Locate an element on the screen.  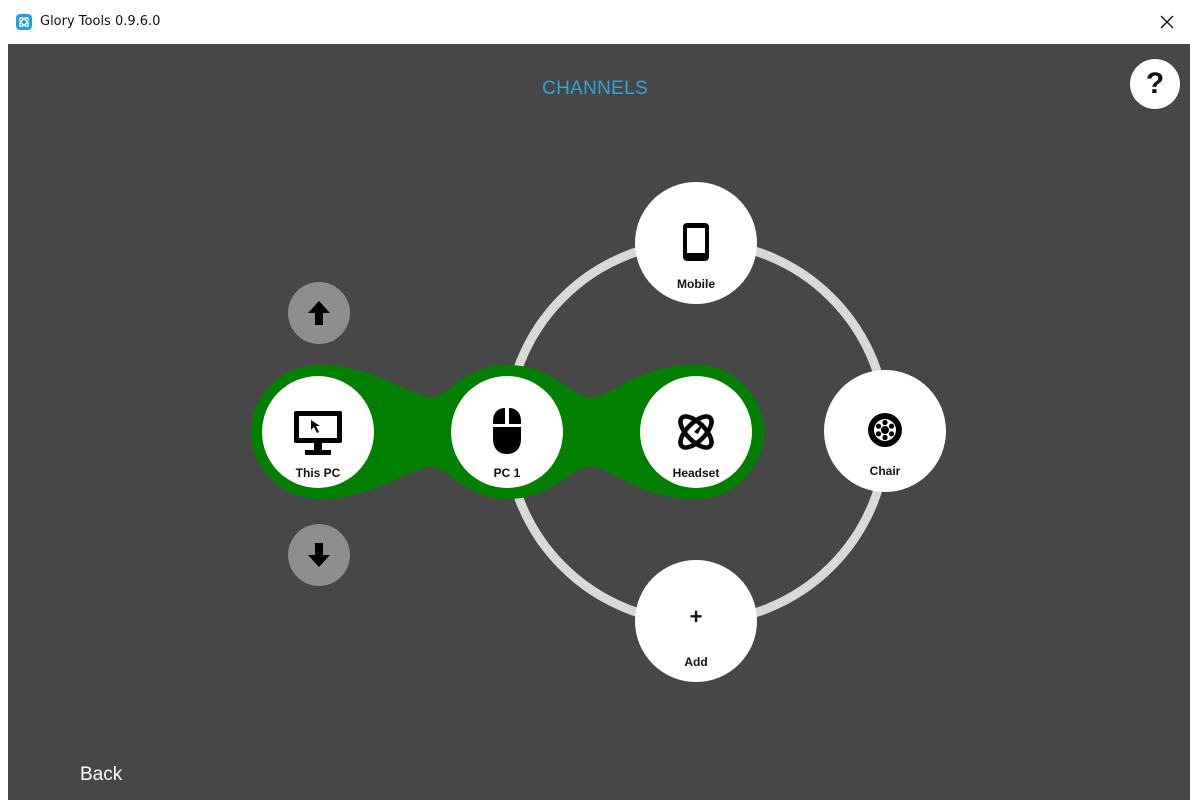
channel-label: Mobile is located at coordinates (696, 284).